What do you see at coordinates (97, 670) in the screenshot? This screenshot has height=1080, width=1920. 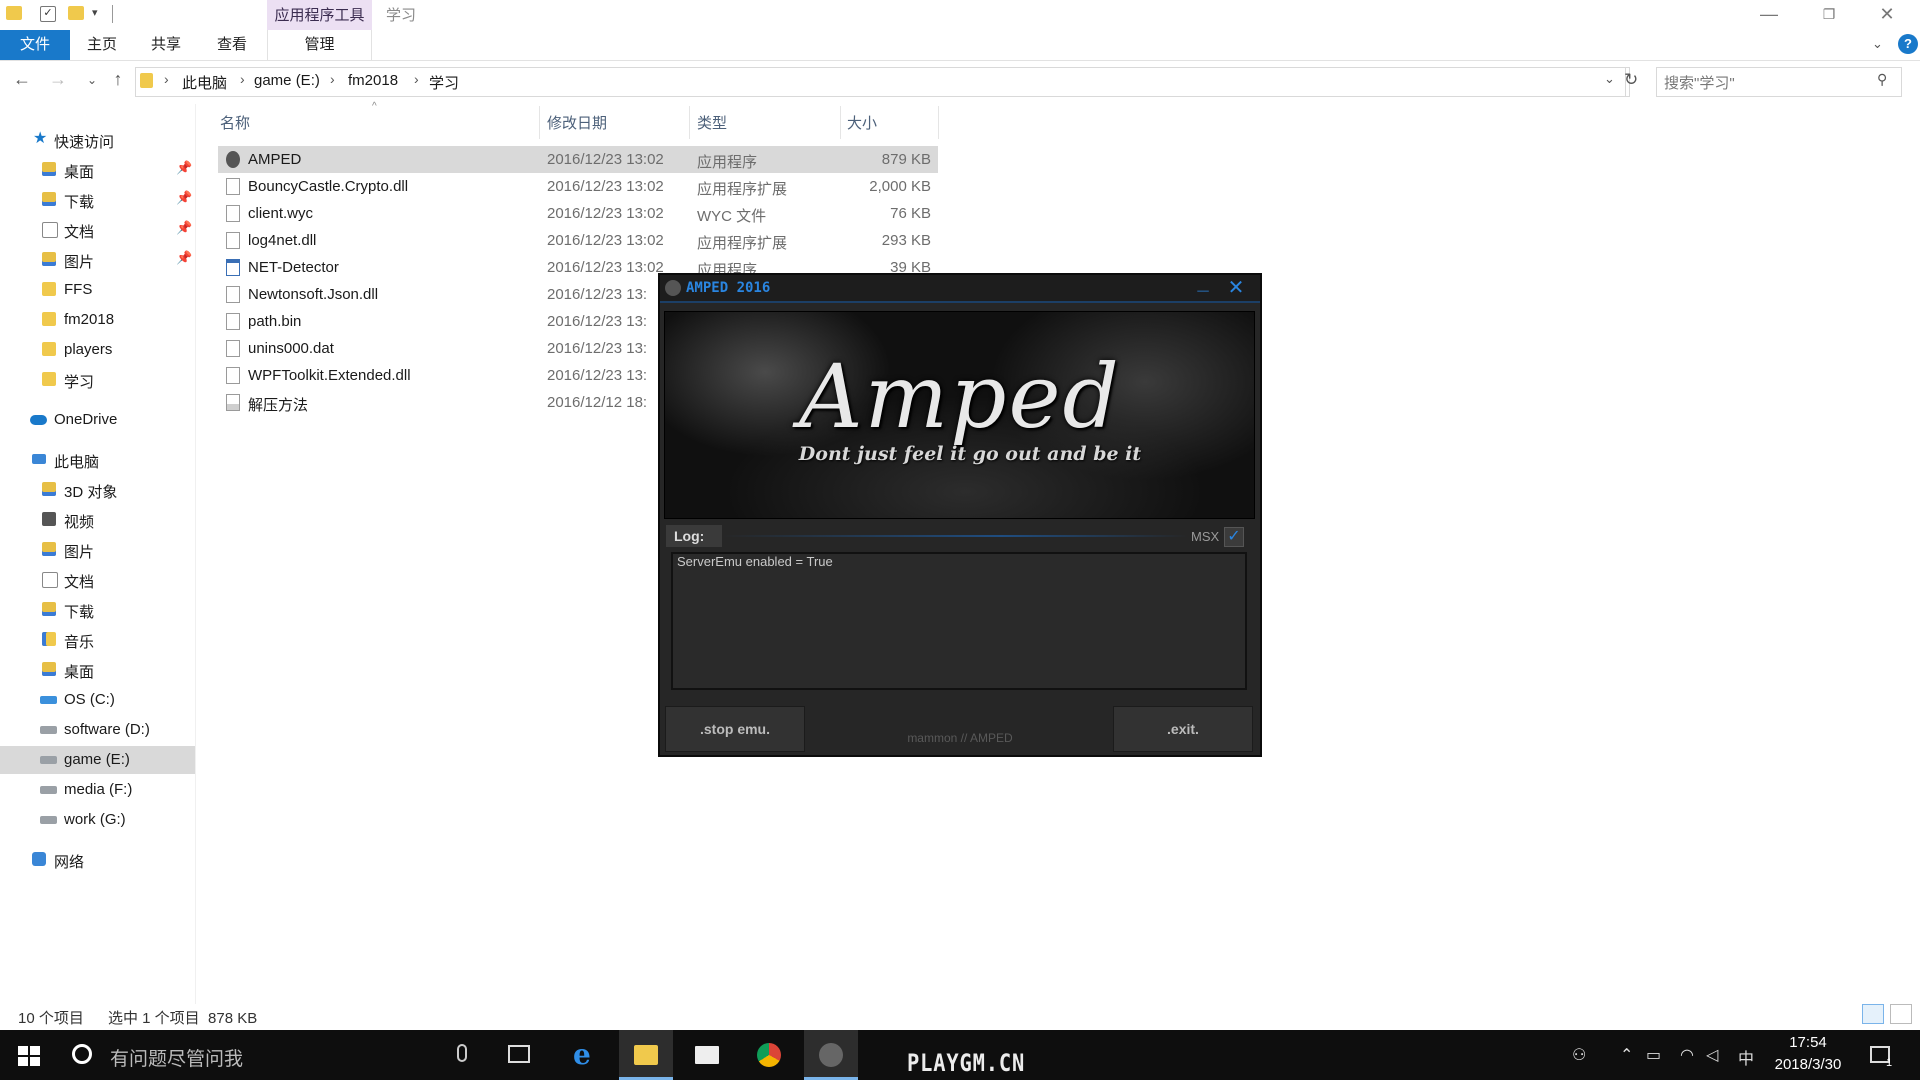 I see `nav-desktop: 桌面` at bounding box center [97, 670].